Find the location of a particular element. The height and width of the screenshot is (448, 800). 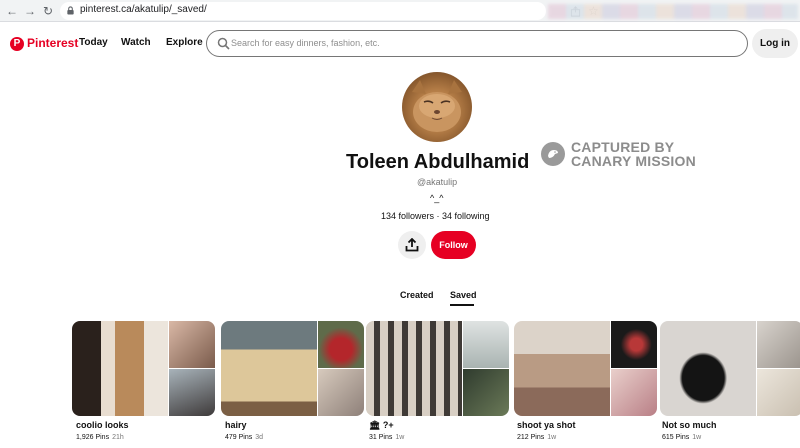

url-text: pinterest.ca/akatulip/_saved/ is located at coordinates (143, 9).